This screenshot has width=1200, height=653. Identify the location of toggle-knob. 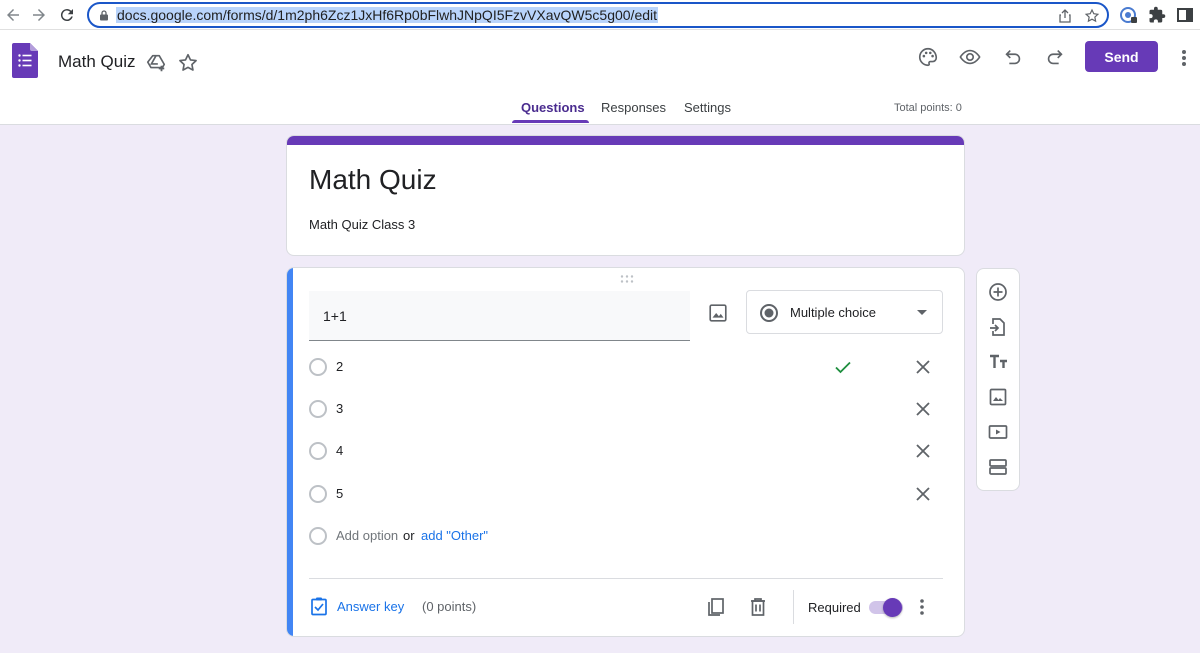
(892, 607).